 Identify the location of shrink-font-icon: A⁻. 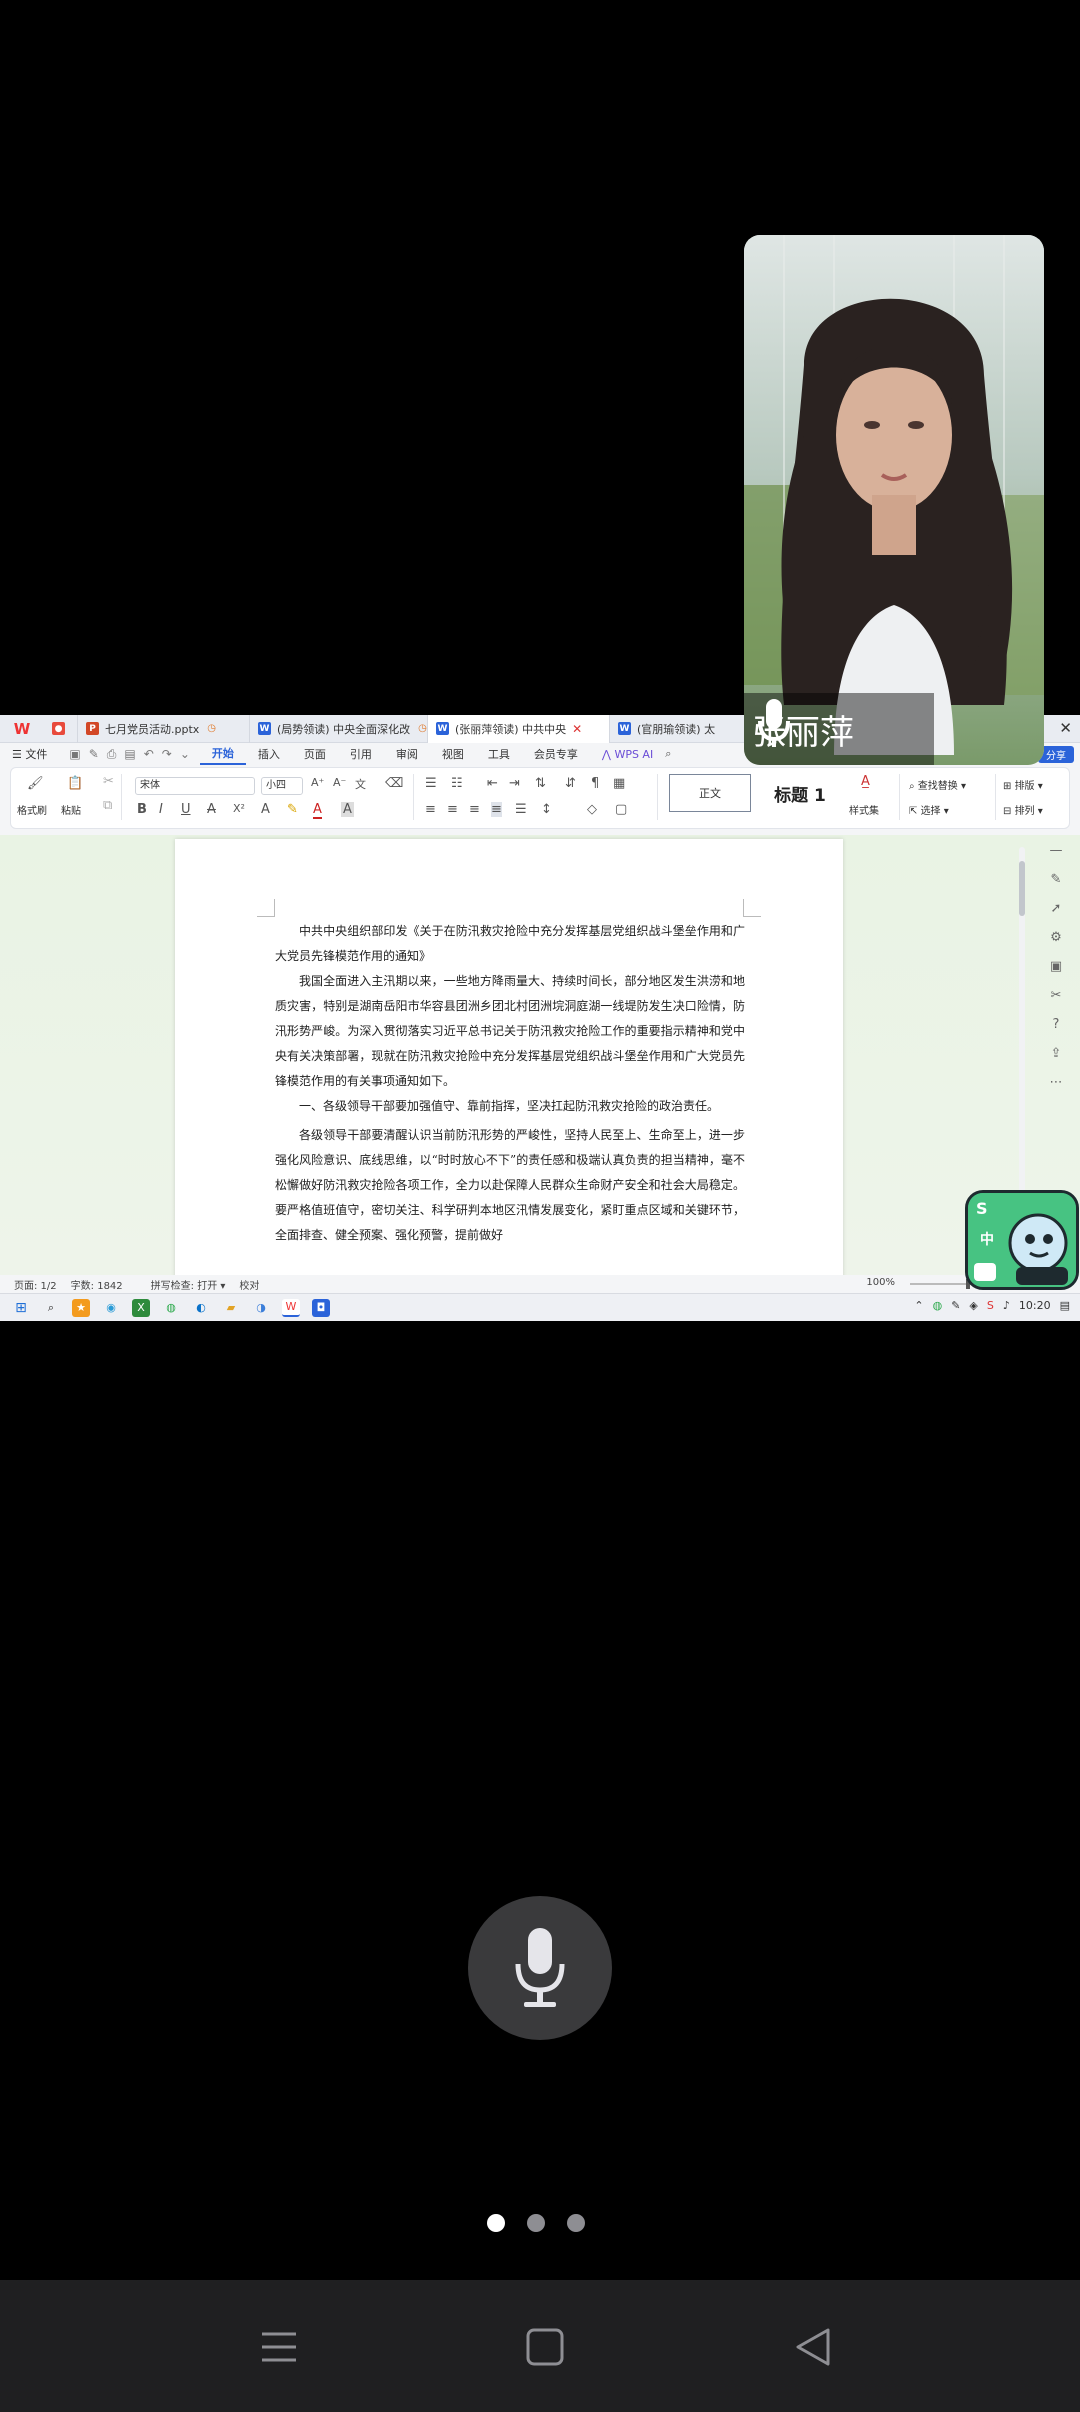
(339, 782).